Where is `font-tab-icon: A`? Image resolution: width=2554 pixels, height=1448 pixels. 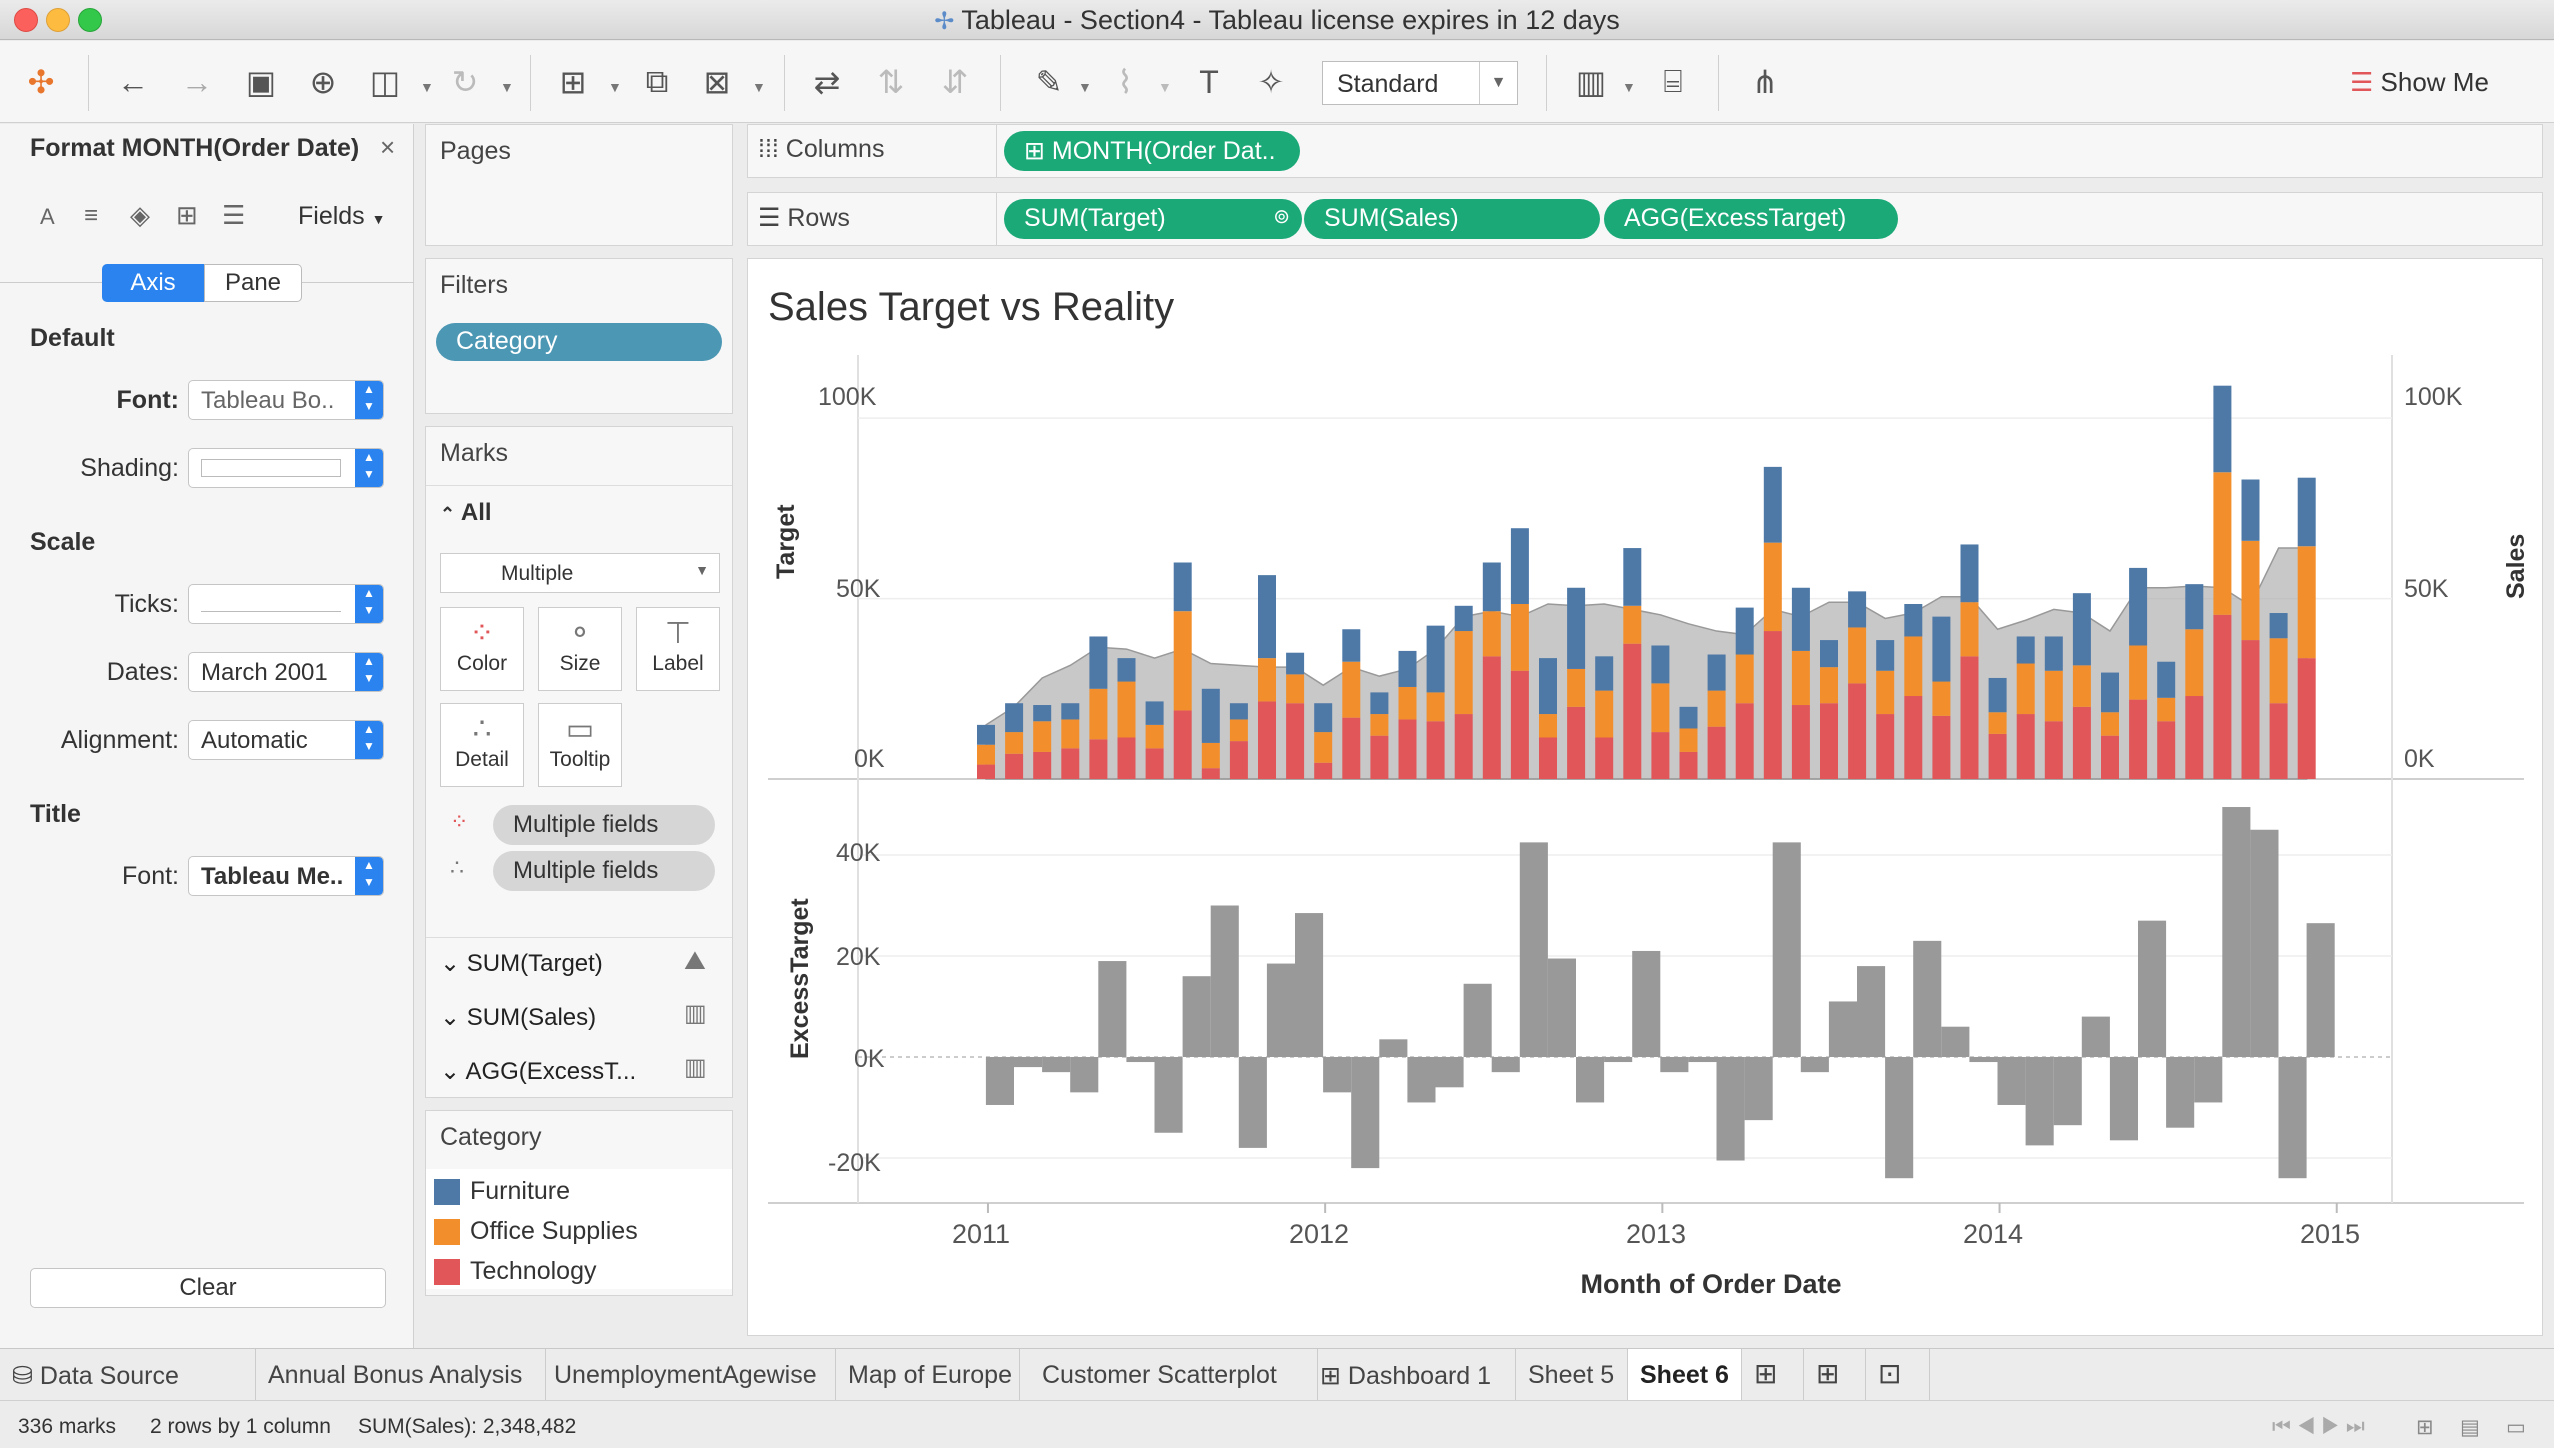
font-tab-icon: A is located at coordinates (47, 217).